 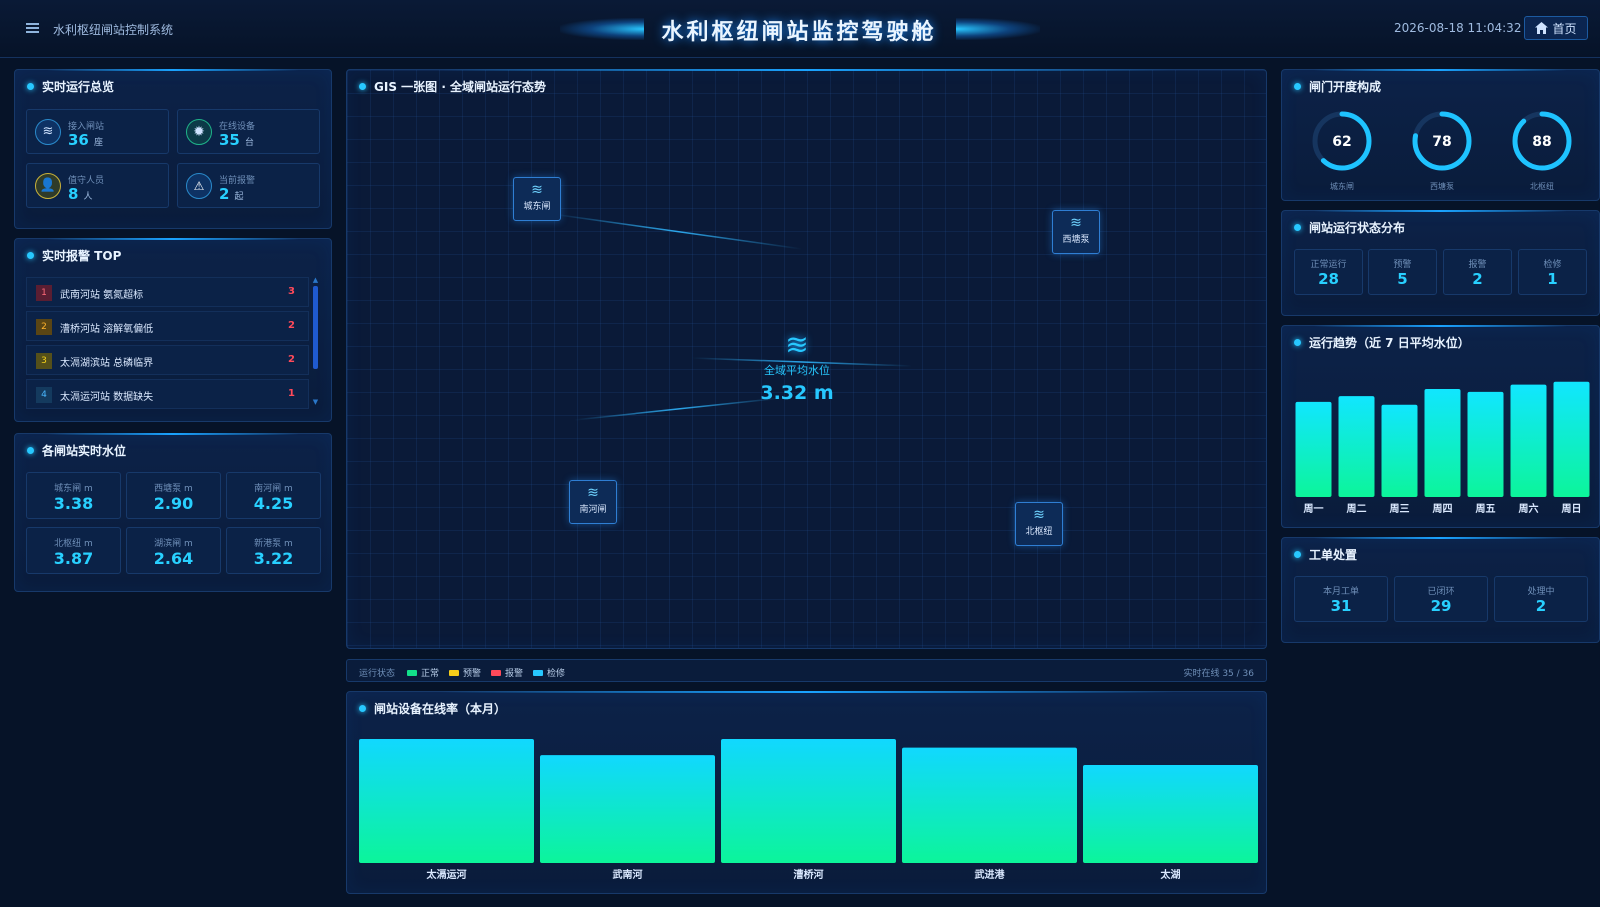 What do you see at coordinates (990, 874) in the screenshot?
I see `tick-label: 武进港` at bounding box center [990, 874].